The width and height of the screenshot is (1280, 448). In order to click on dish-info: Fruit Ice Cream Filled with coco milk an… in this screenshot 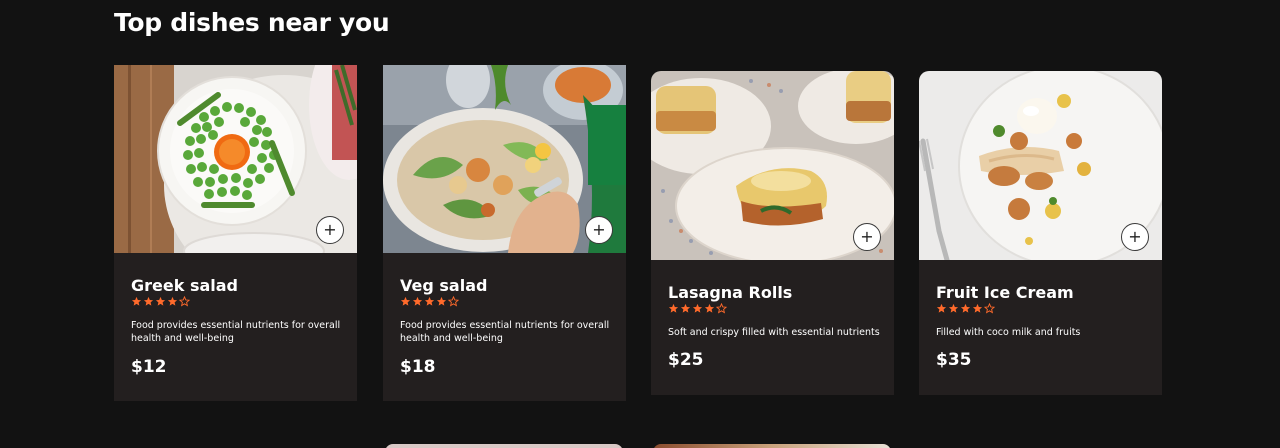, I will do `click(1040, 315)`.